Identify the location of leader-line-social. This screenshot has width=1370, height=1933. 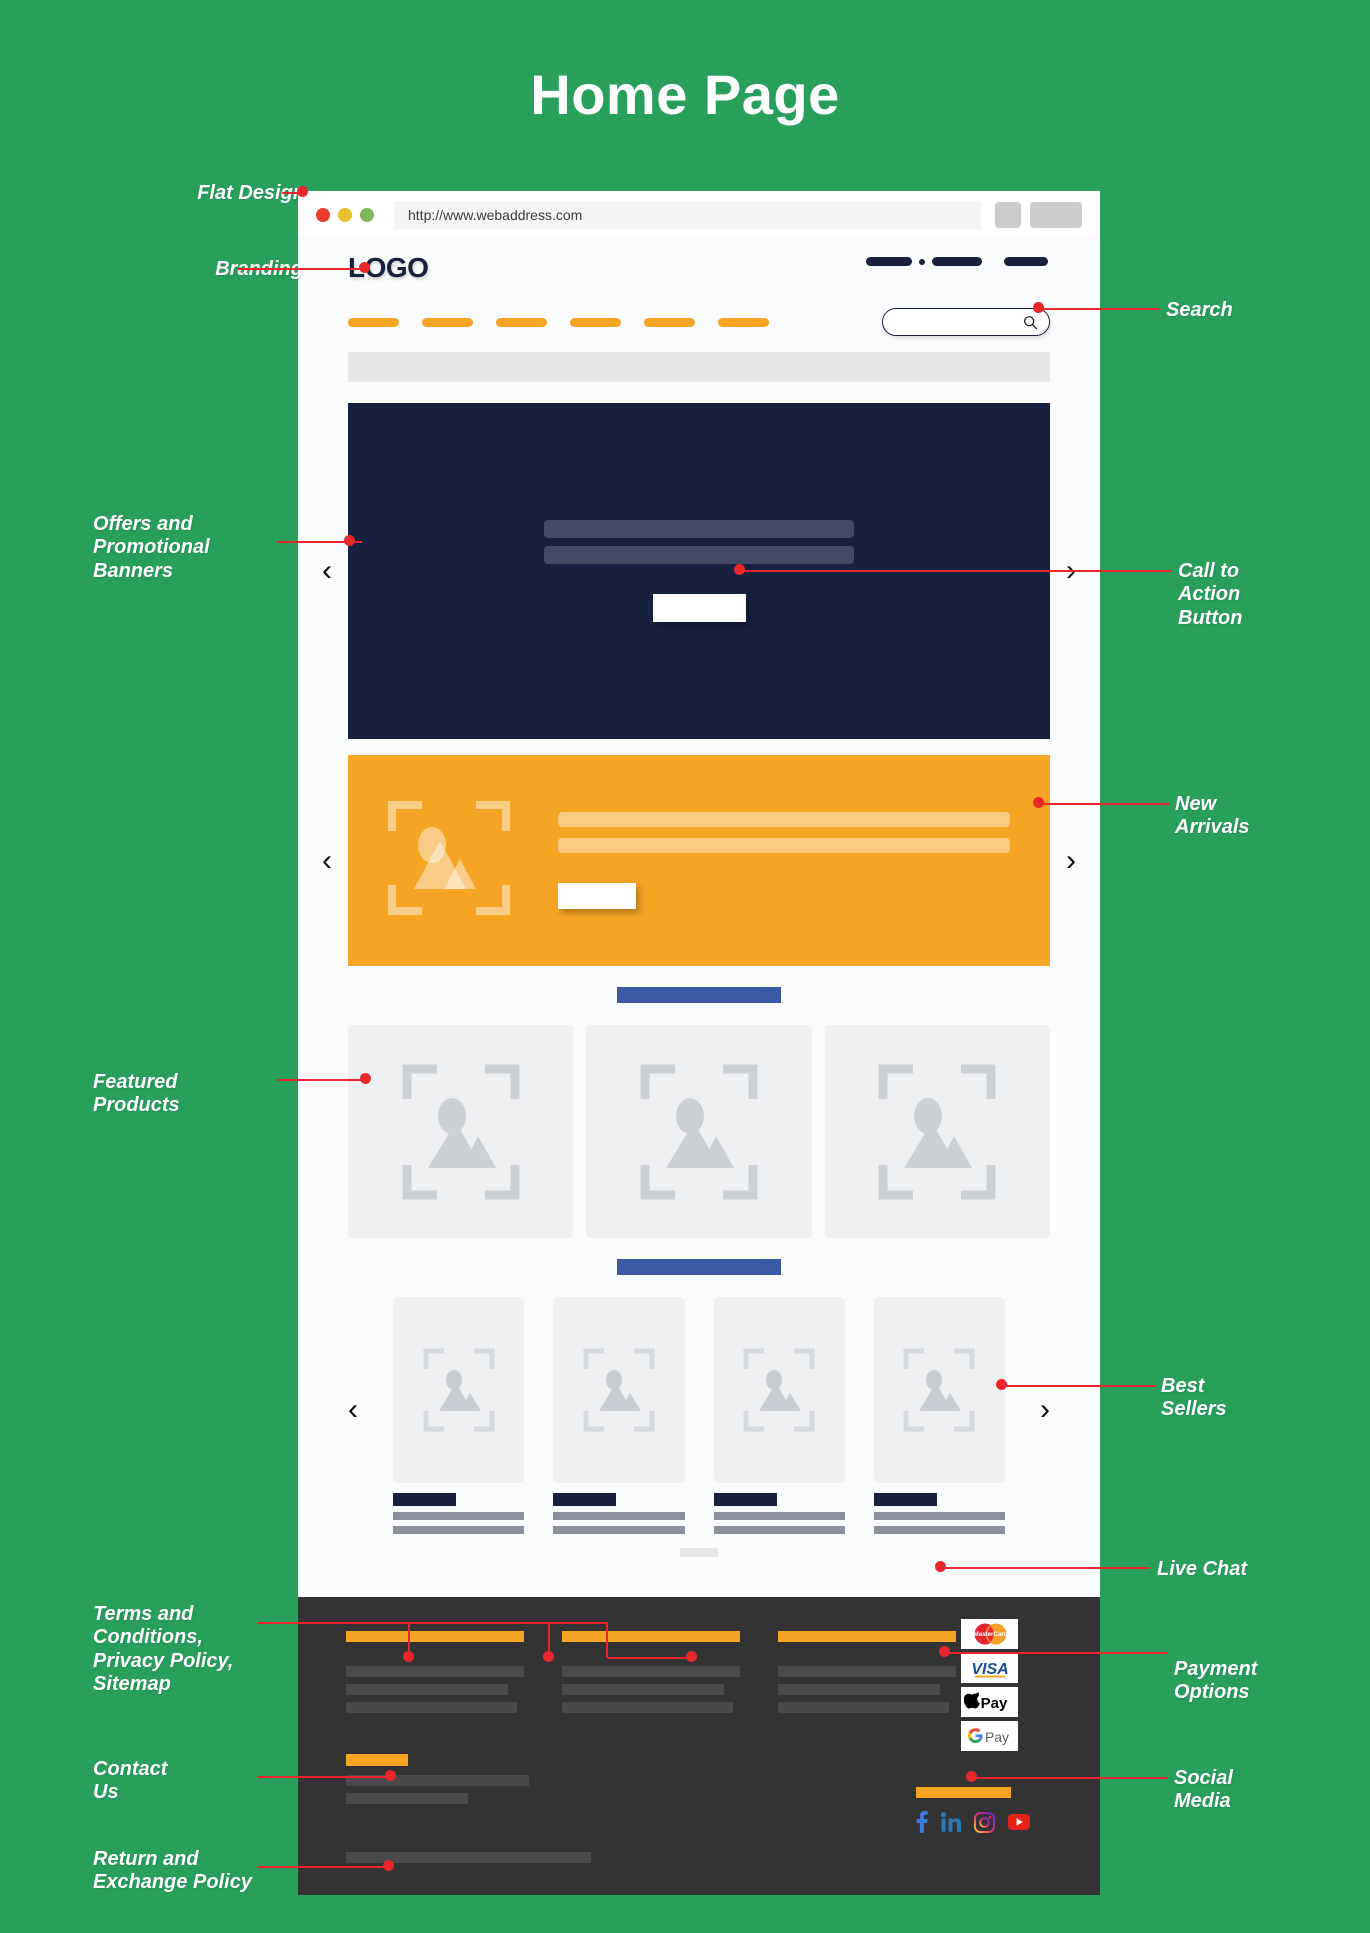
(1069, 1778).